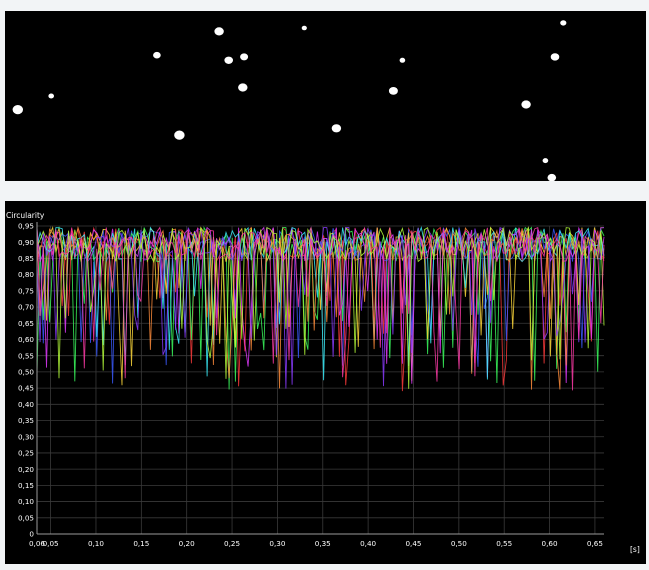  I want to click on x-tick-label: 0,10, so click(96, 543).